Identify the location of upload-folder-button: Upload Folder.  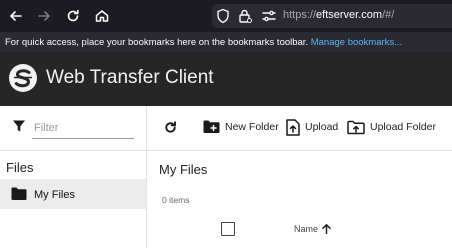
(391, 127).